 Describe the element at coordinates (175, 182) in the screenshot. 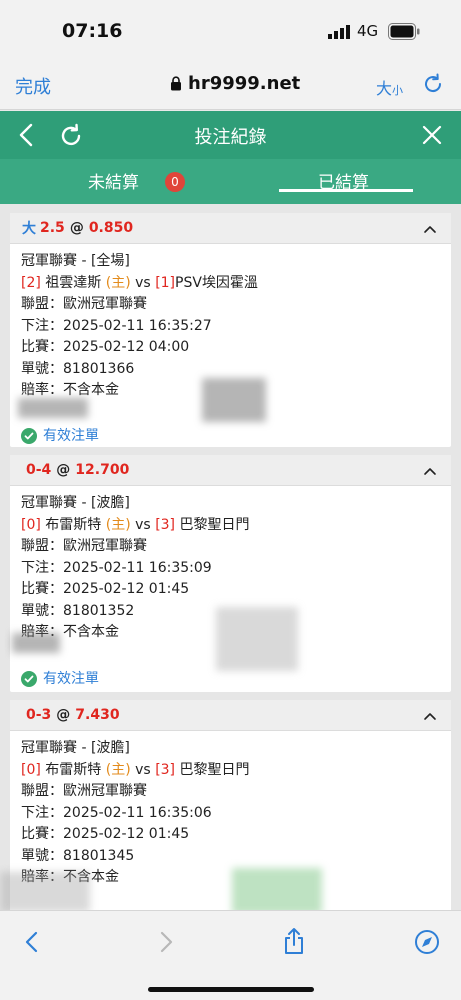

I see `unsettled-count-badge: 0` at that location.